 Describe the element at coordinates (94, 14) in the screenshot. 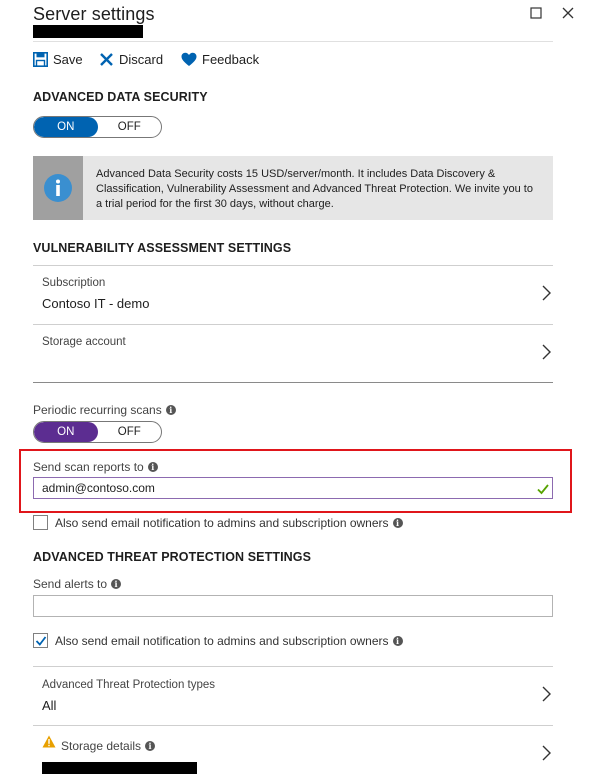

I see `page-title: Server settings` at that location.